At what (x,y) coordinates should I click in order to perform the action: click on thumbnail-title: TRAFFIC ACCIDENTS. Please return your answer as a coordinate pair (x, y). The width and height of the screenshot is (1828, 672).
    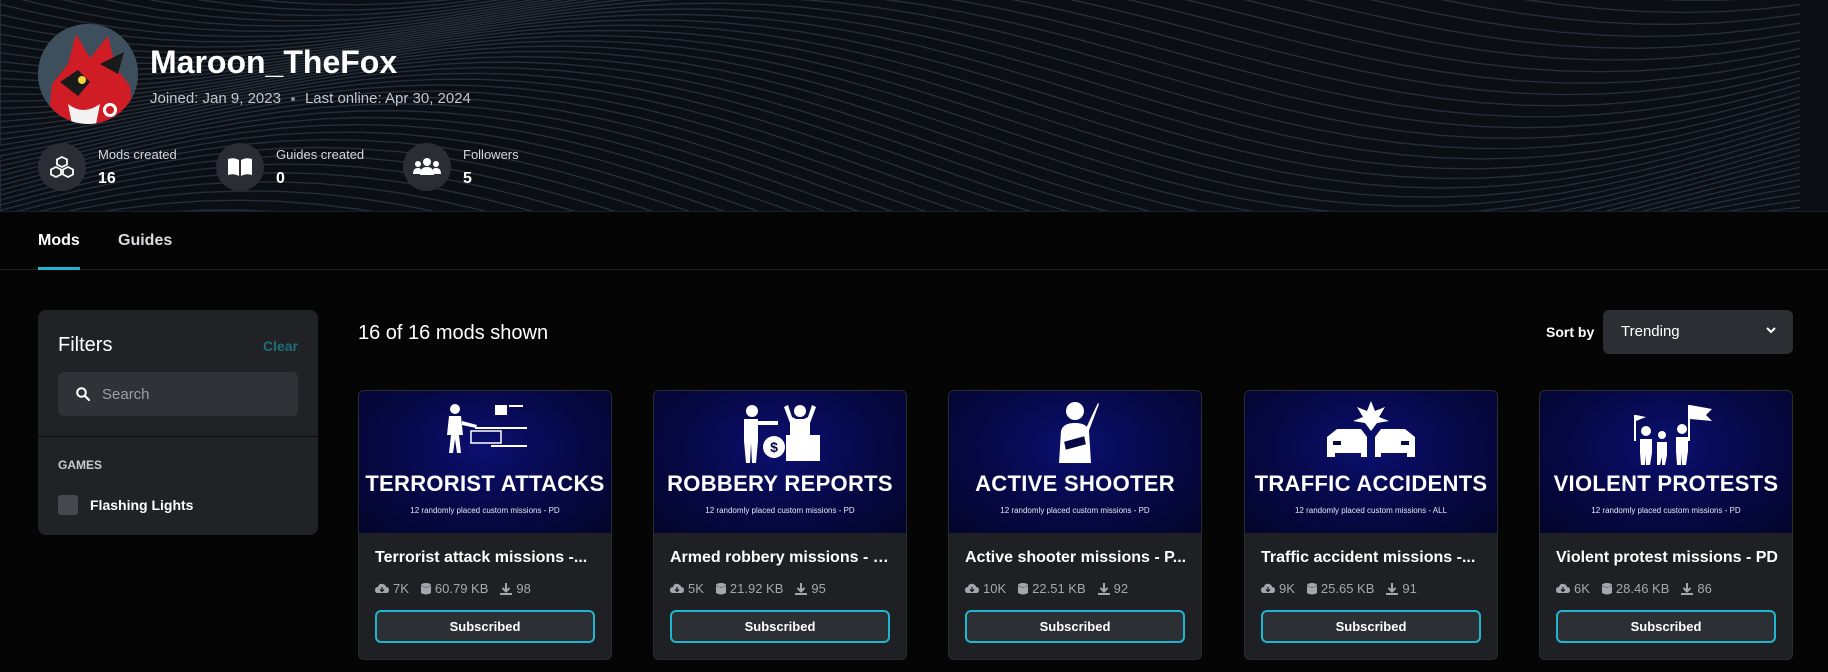
    Looking at the image, I should click on (1371, 483).